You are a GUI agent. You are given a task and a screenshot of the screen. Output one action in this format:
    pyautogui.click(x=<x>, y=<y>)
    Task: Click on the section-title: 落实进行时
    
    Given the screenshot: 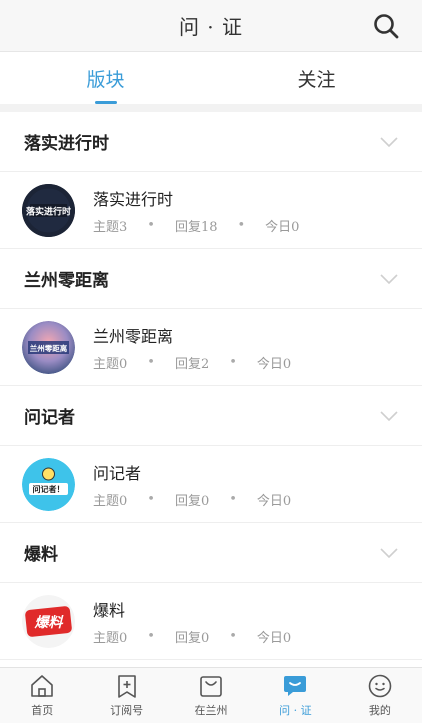 What is the action you would take?
    pyautogui.click(x=66, y=144)
    